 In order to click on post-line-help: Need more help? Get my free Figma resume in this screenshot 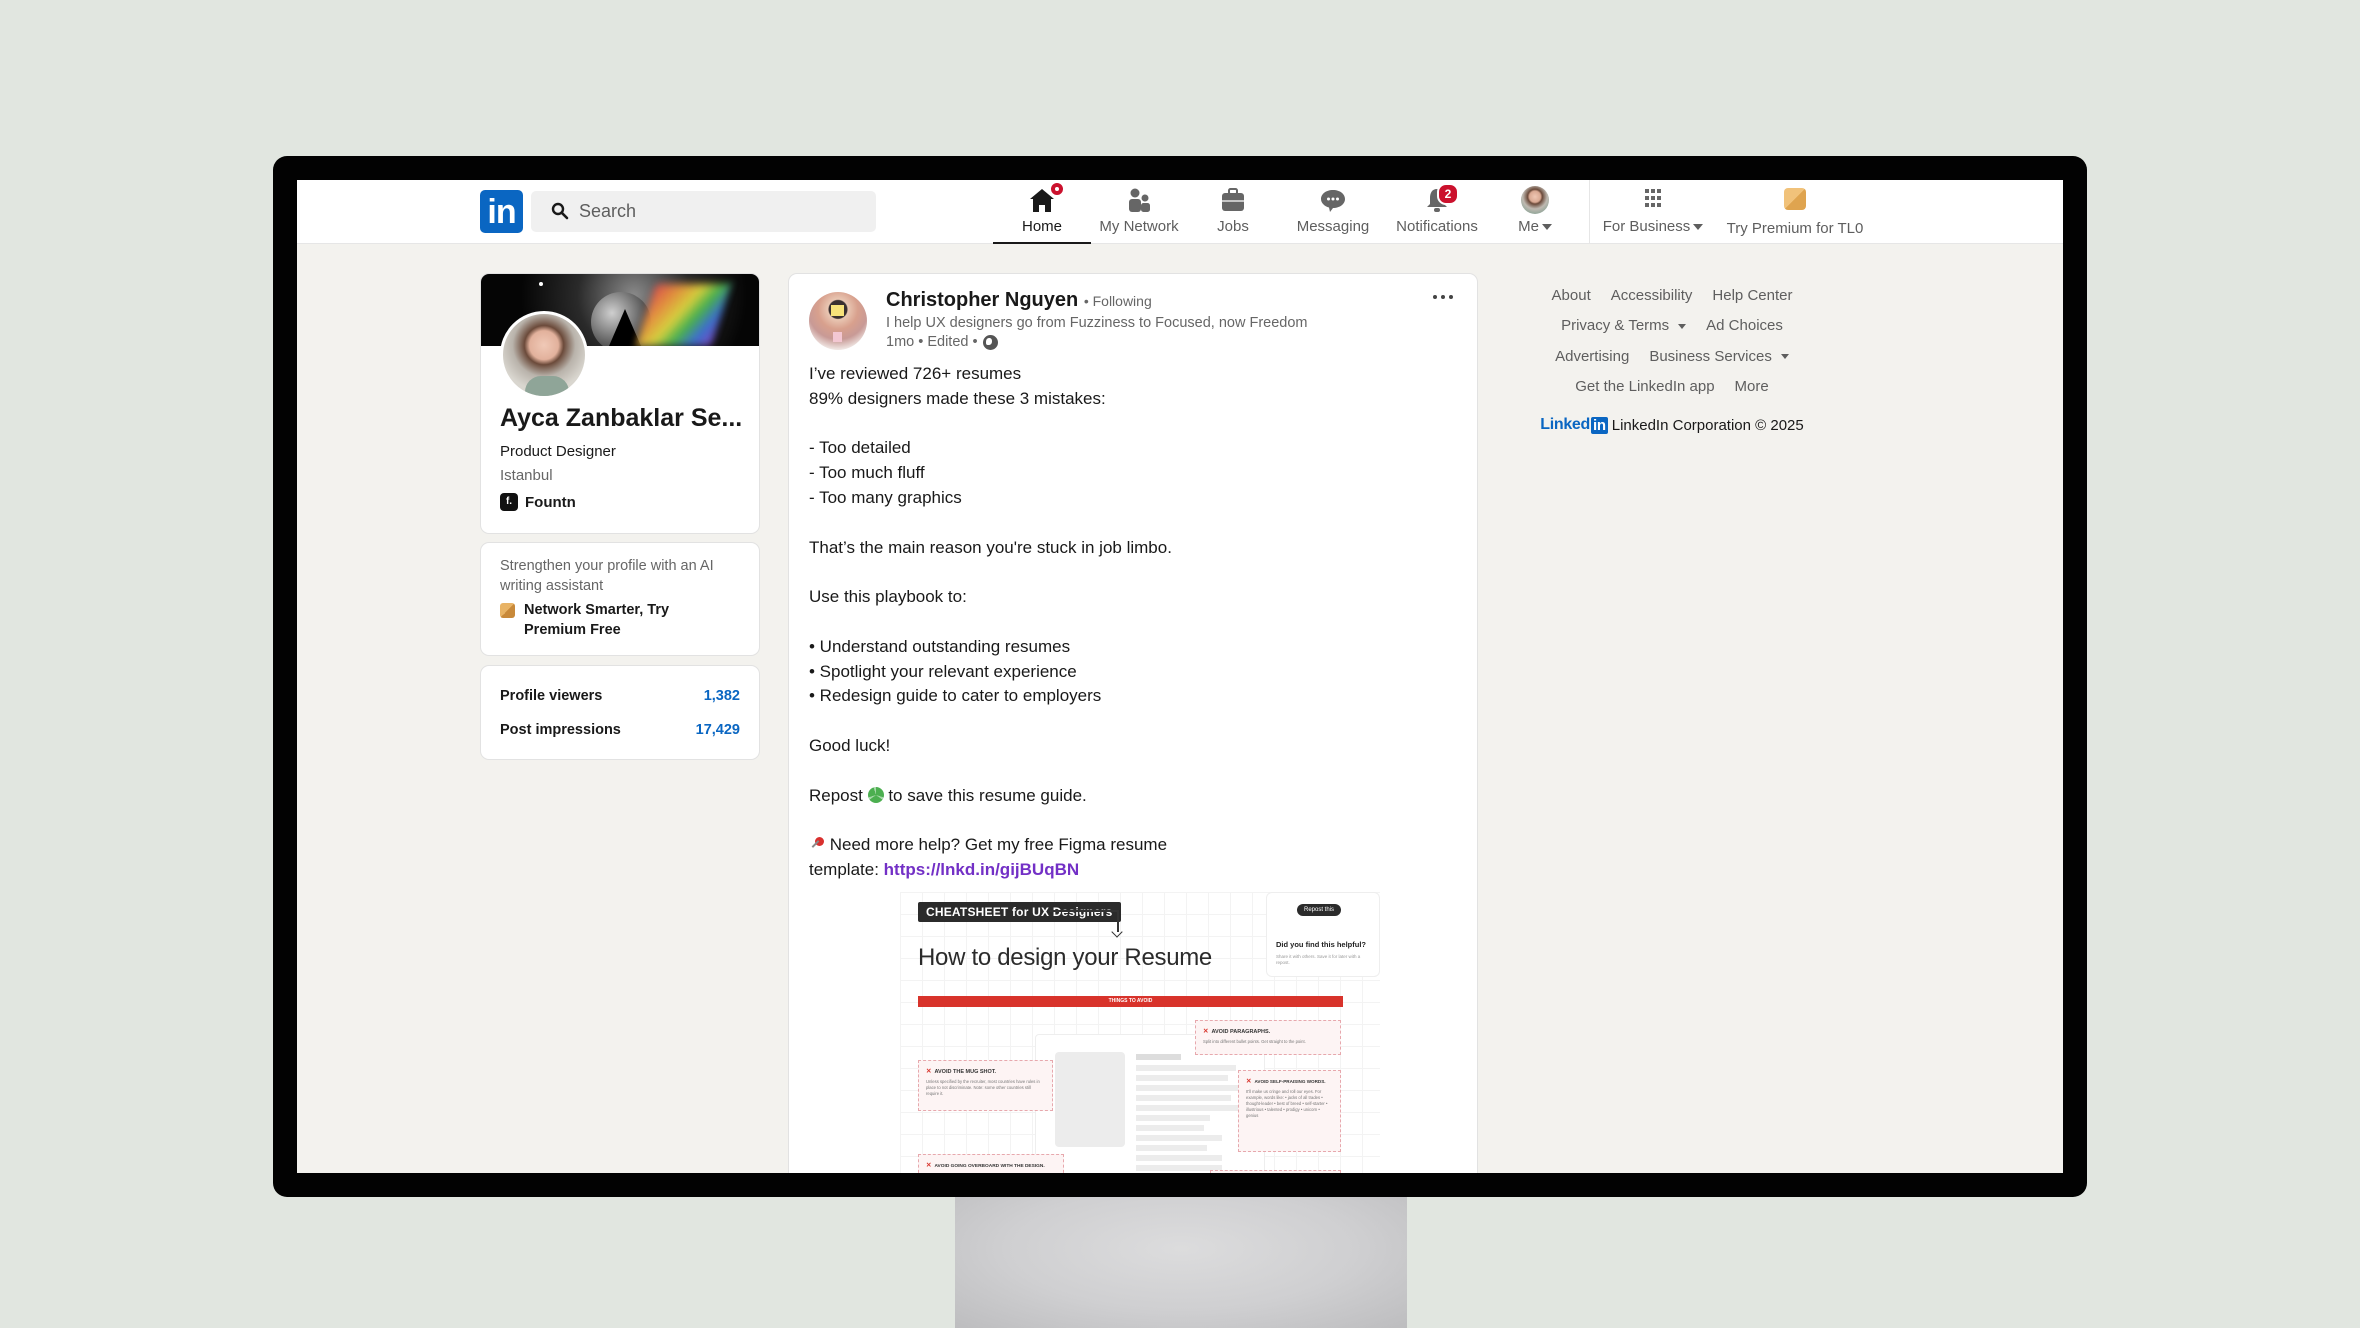, I will do `click(1039, 845)`.